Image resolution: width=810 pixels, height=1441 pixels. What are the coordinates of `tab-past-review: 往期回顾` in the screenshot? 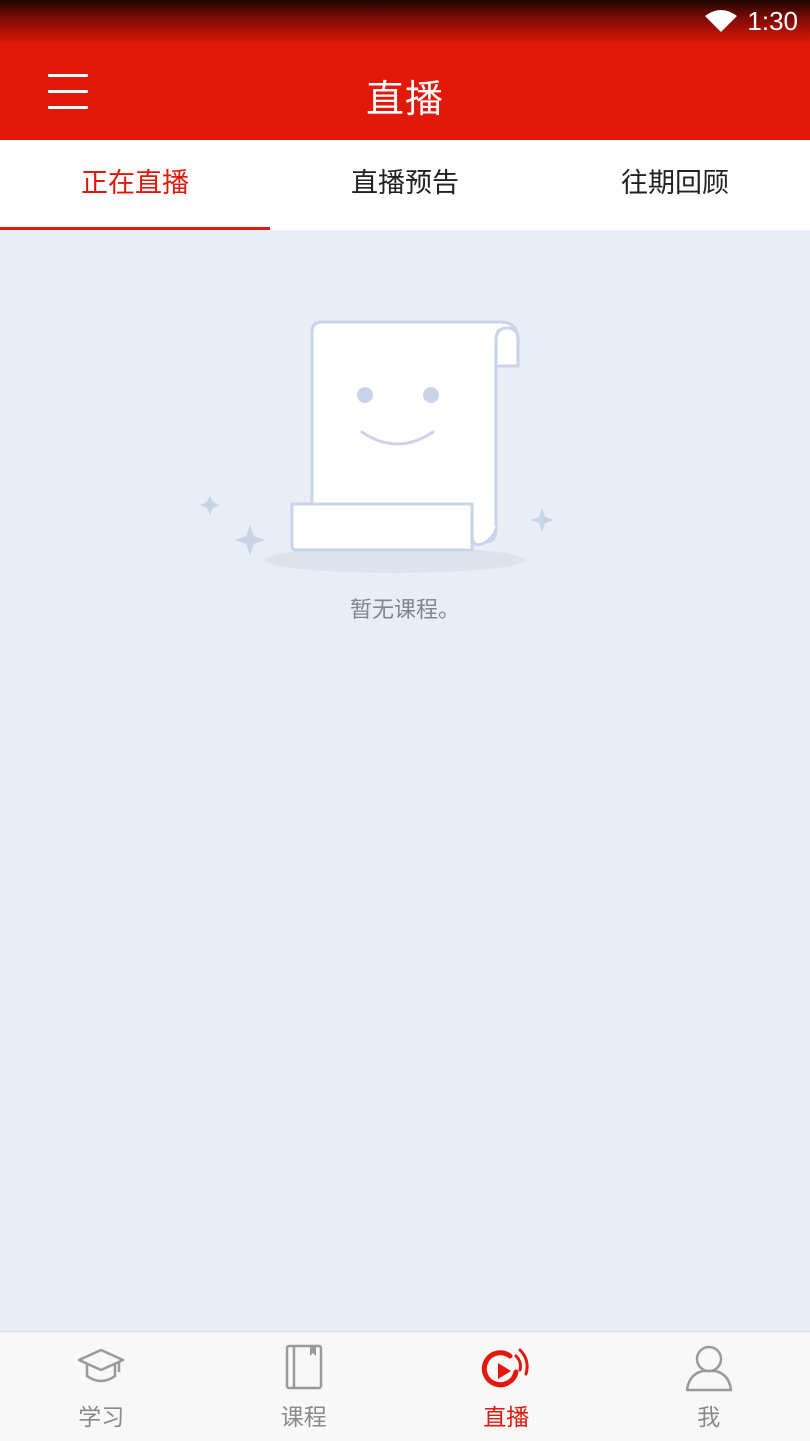 It's located at (675, 185).